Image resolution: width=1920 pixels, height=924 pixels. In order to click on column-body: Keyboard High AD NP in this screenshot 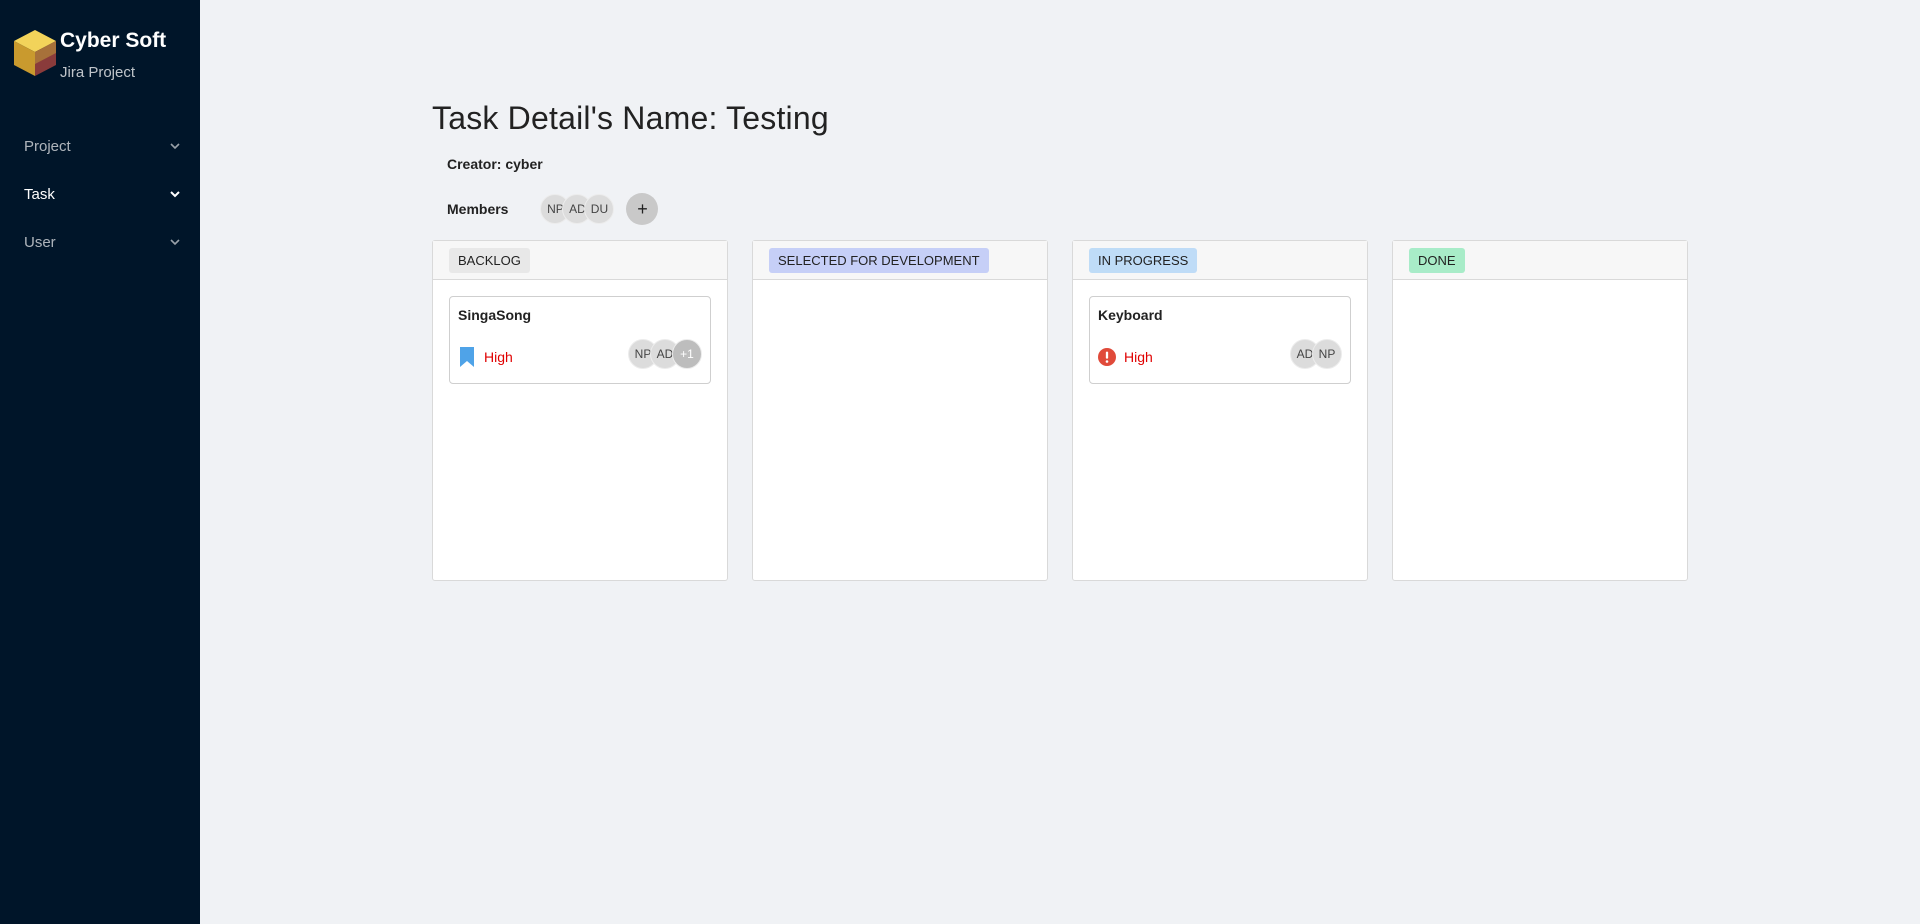, I will do `click(1220, 340)`.